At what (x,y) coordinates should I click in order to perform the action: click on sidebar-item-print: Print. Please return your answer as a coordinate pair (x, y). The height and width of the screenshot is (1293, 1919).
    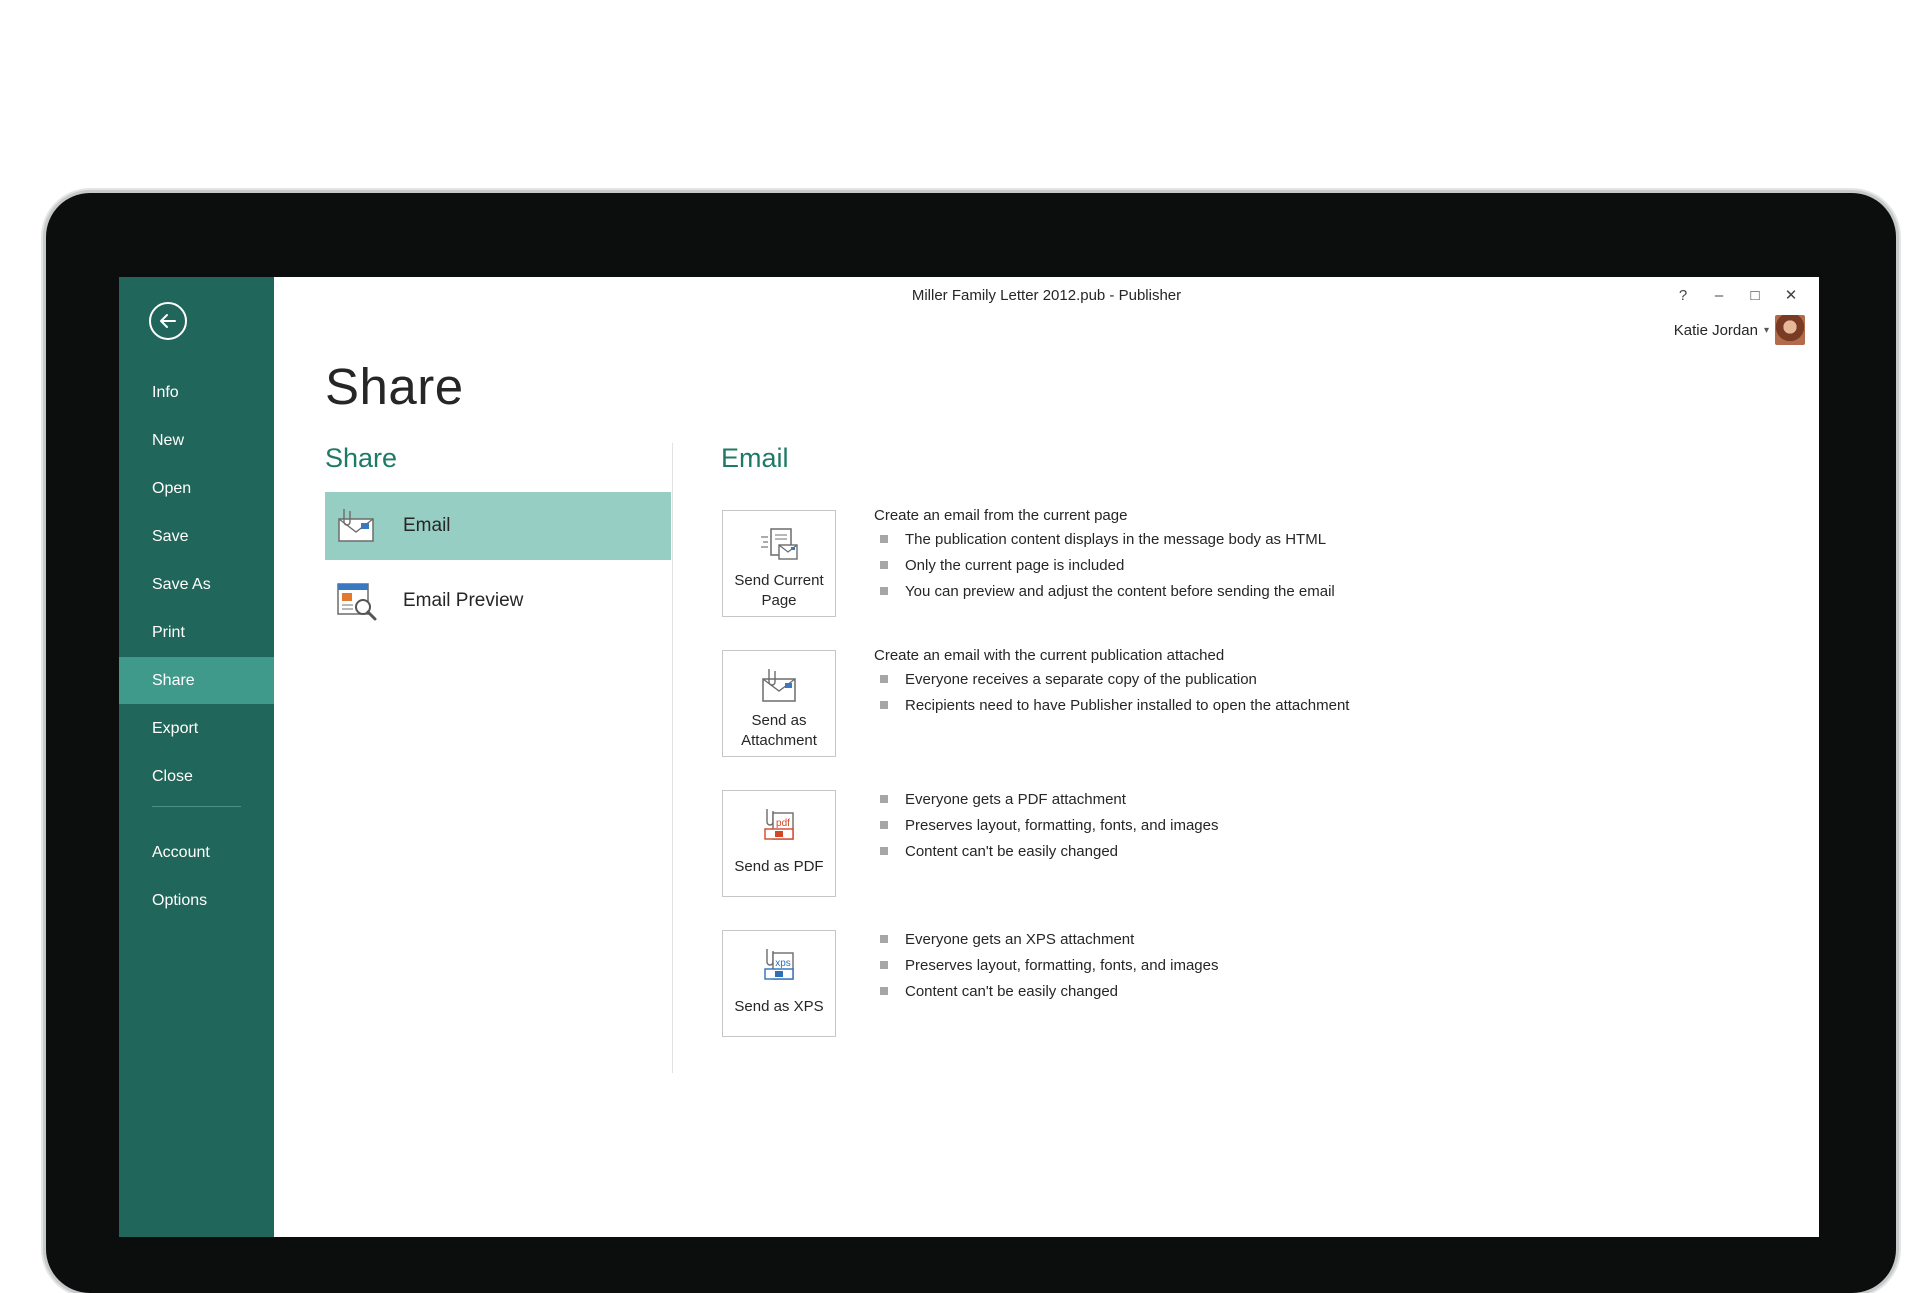
    Looking at the image, I should click on (196, 632).